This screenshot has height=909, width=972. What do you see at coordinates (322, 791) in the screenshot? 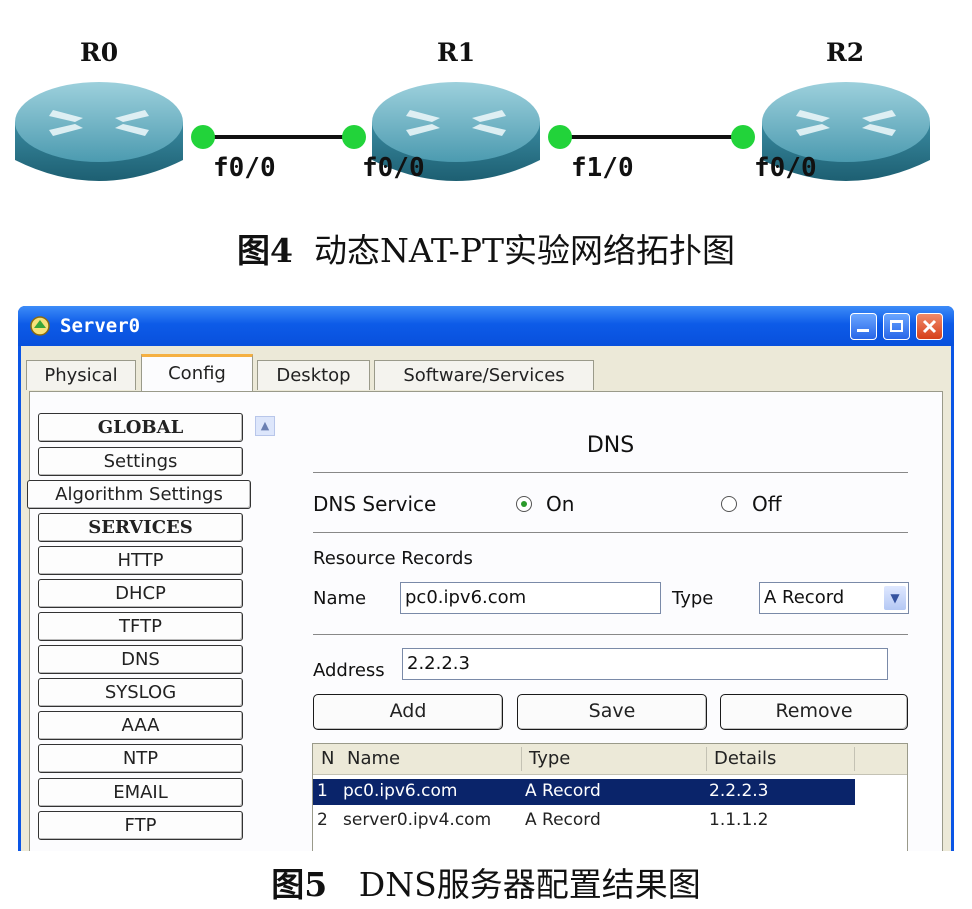
I see `row-number: 1` at bounding box center [322, 791].